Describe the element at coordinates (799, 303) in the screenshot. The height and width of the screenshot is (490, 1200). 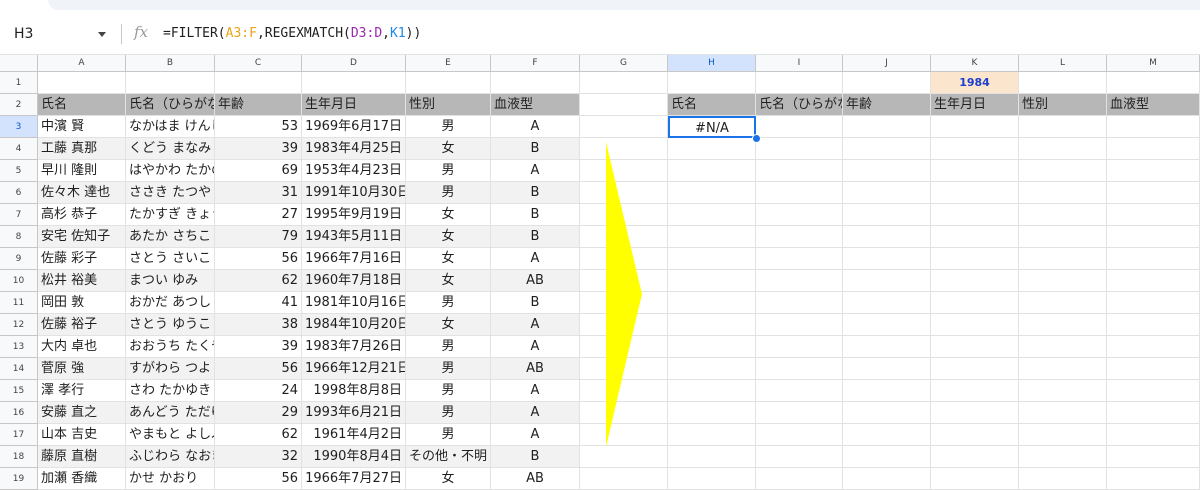
I see `cell-i11` at that location.